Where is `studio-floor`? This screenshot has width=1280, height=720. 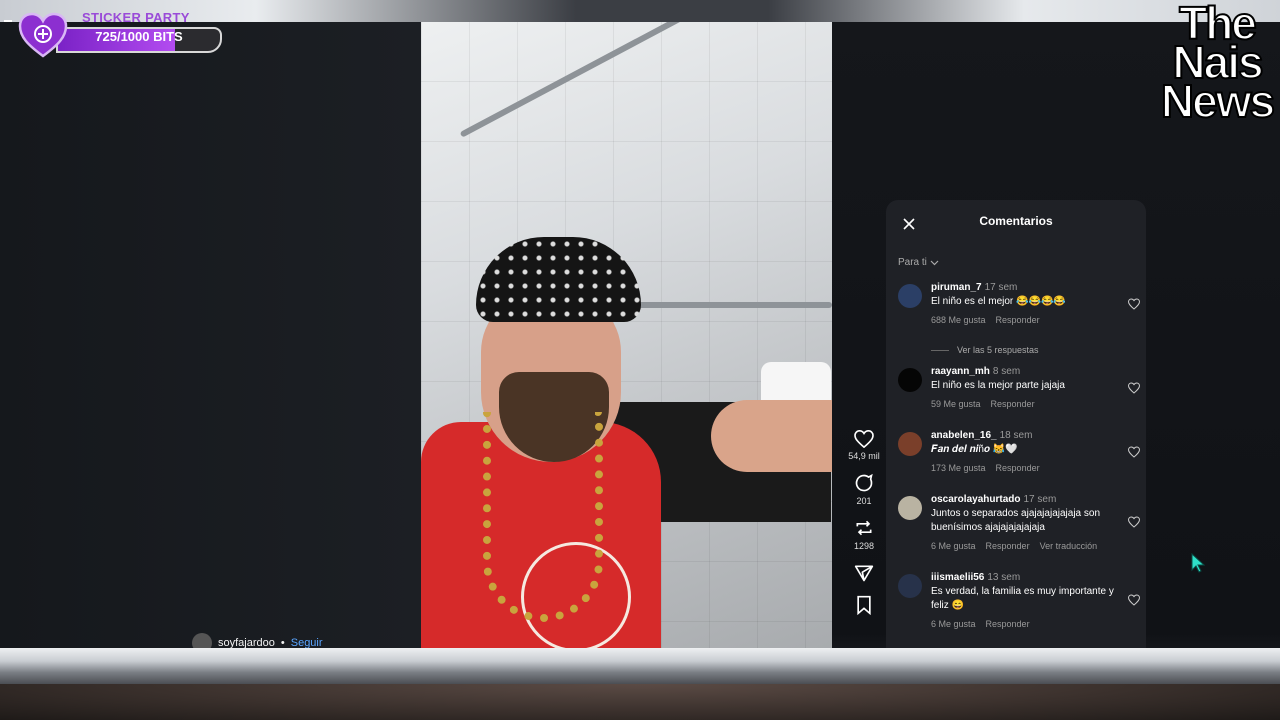 studio-floor is located at coordinates (640, 702).